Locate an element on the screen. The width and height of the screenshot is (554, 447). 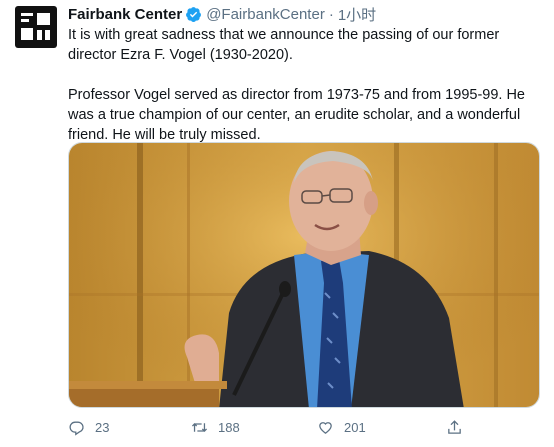
retweet-count: 188 is located at coordinates (229, 427).